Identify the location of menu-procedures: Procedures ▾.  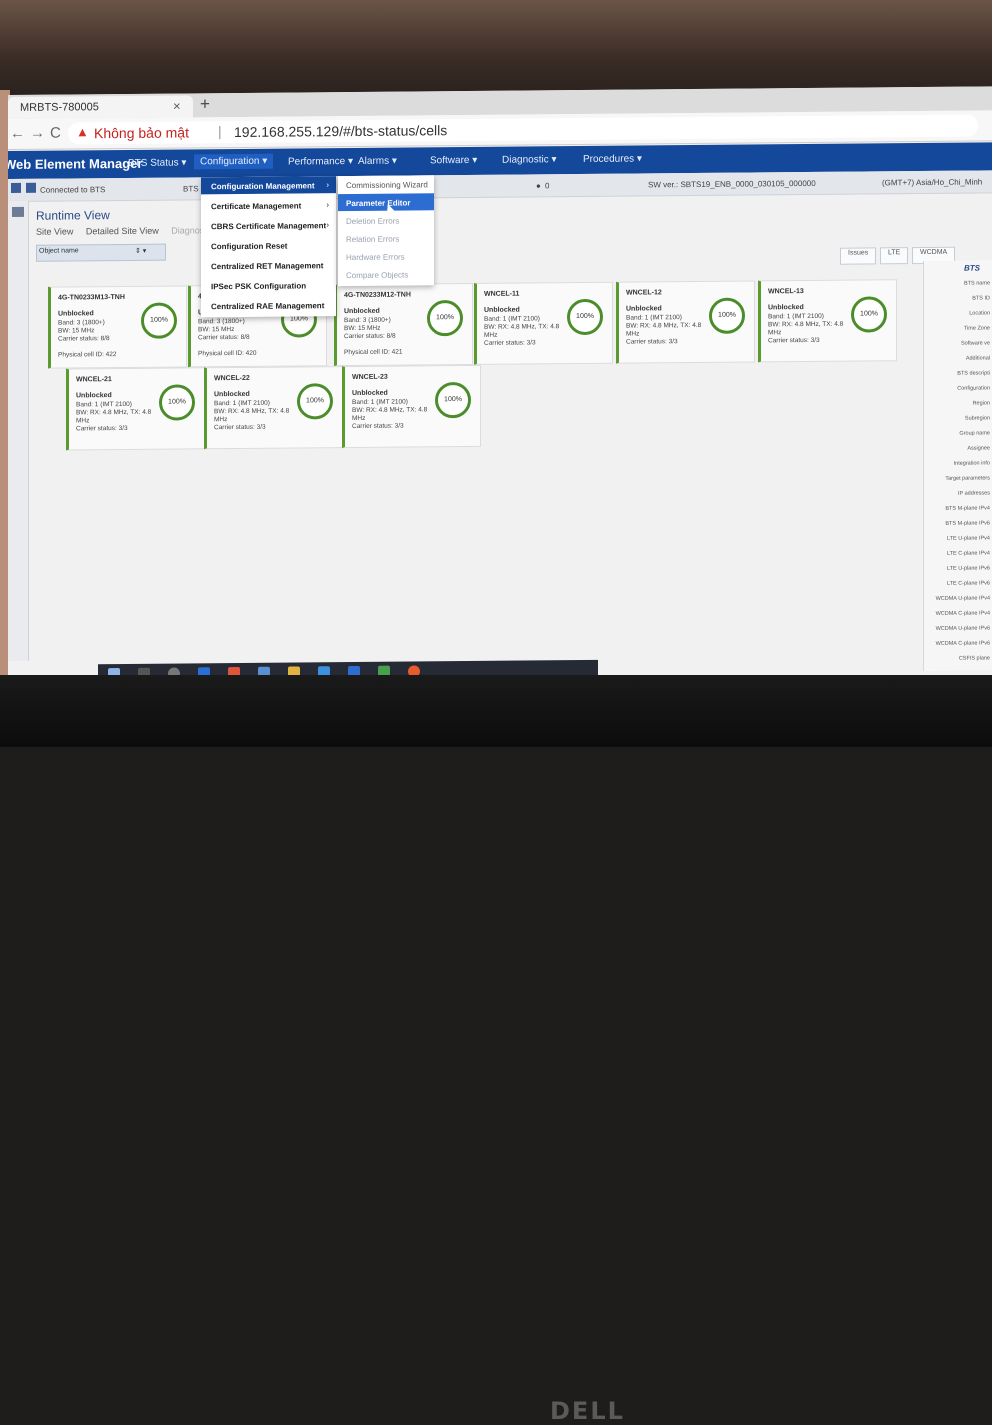
(612, 159).